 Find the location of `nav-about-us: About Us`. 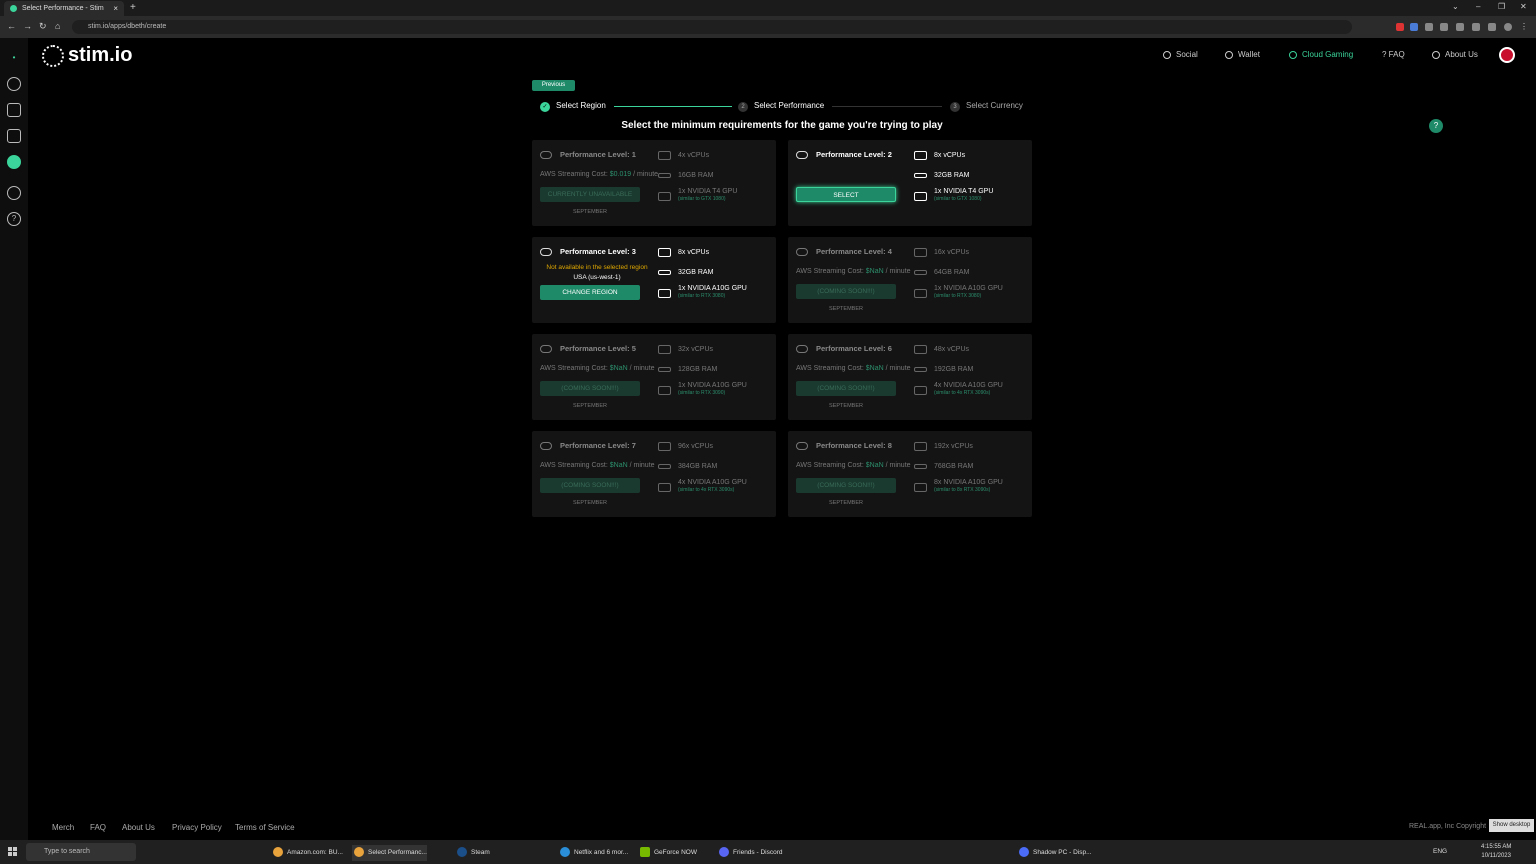

nav-about-us: About Us is located at coordinates (1455, 54).